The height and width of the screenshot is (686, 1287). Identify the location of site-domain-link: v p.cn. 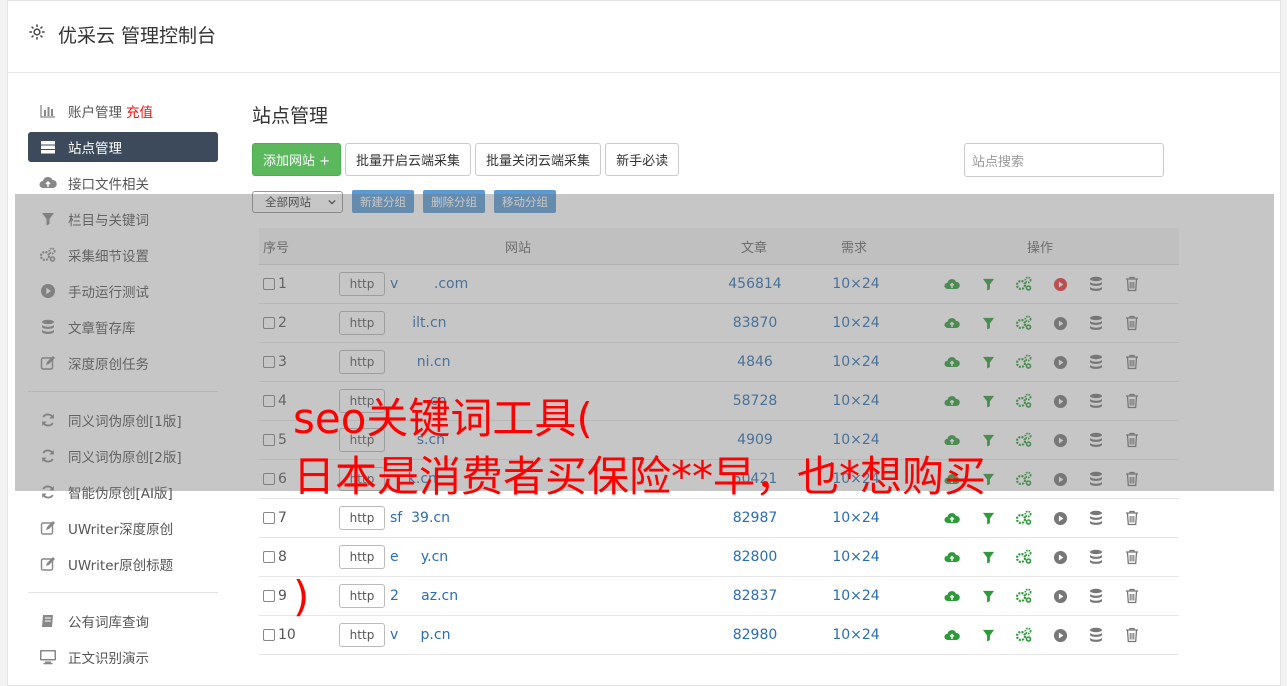
(420, 635).